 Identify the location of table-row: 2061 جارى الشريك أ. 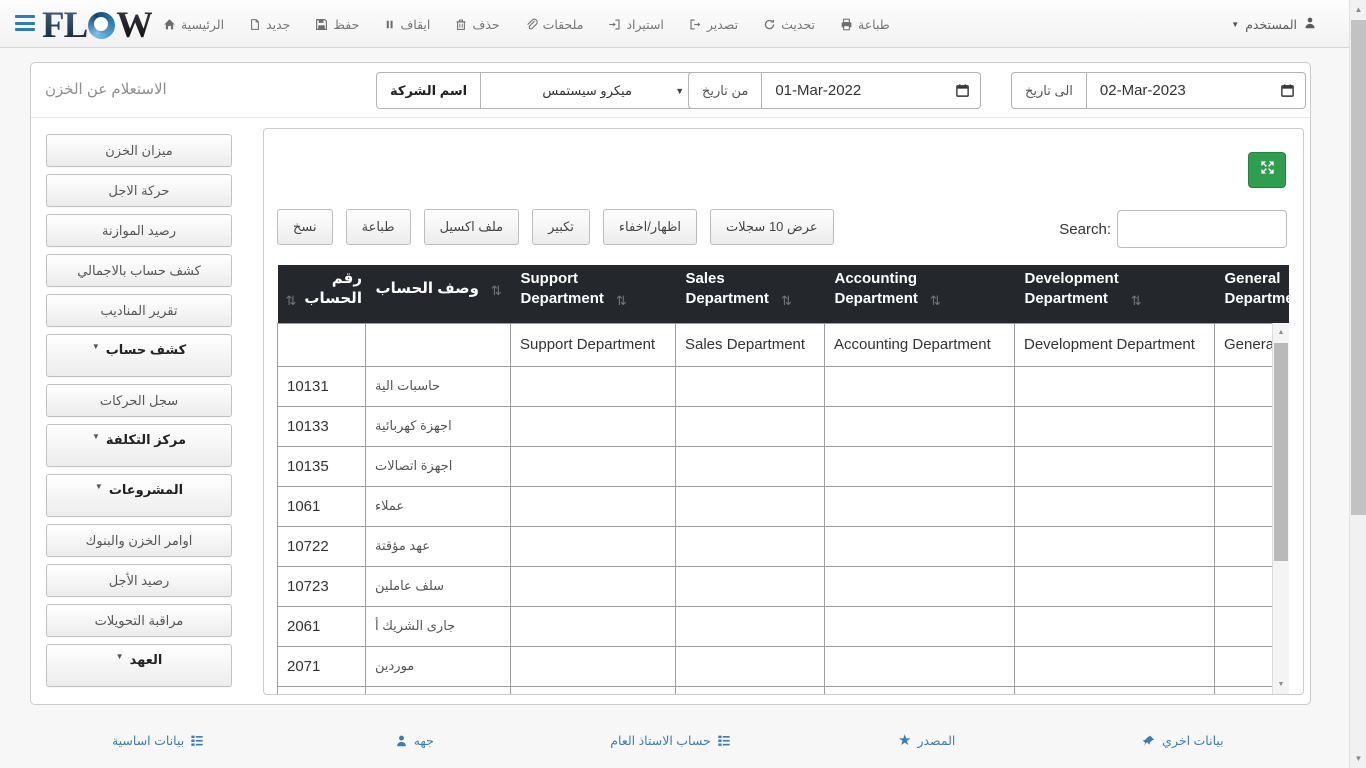
(783, 626).